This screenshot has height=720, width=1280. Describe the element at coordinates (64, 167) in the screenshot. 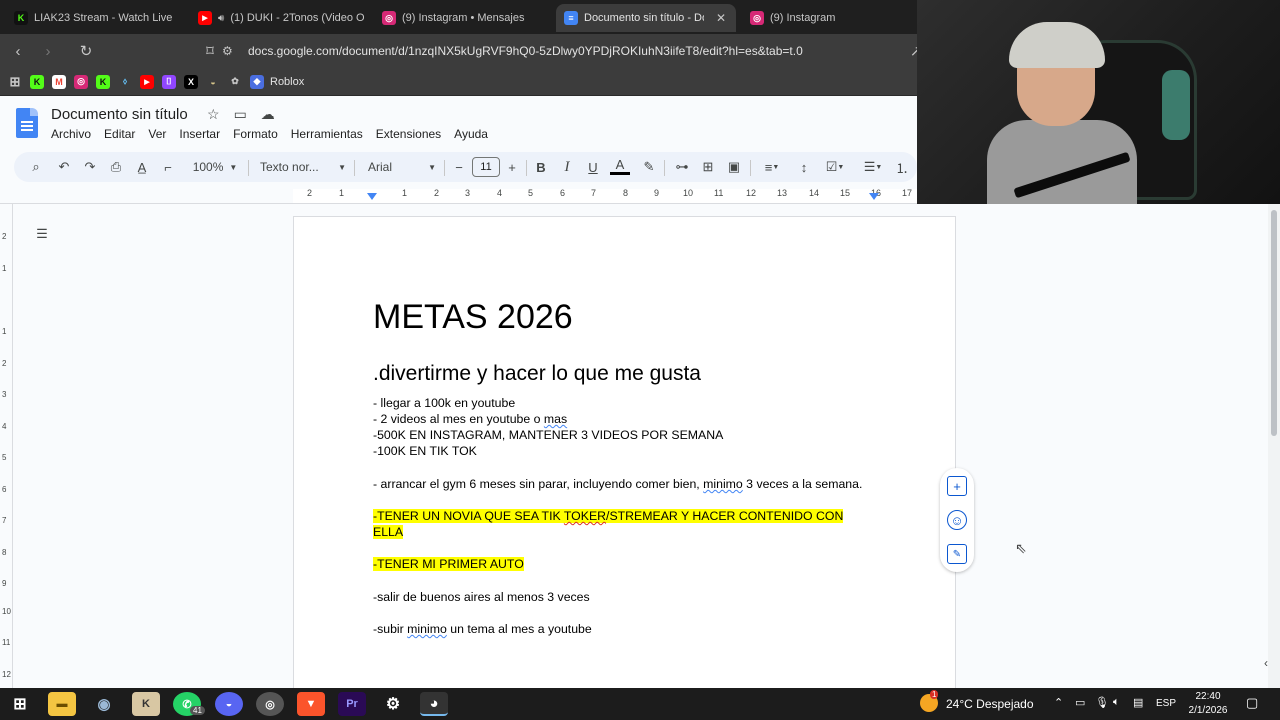

I see `undo-icon: ↶` at that location.